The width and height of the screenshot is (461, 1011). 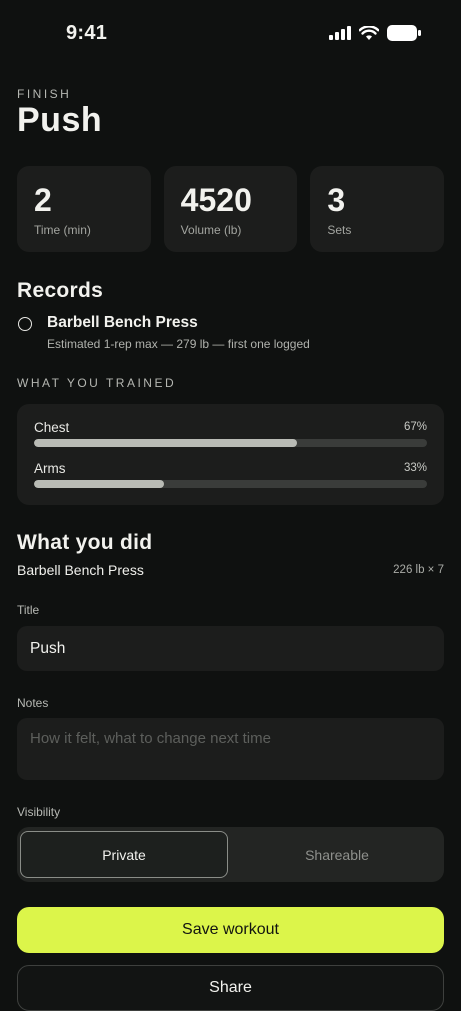 What do you see at coordinates (336, 200) in the screenshot?
I see `stat-value: 3` at bounding box center [336, 200].